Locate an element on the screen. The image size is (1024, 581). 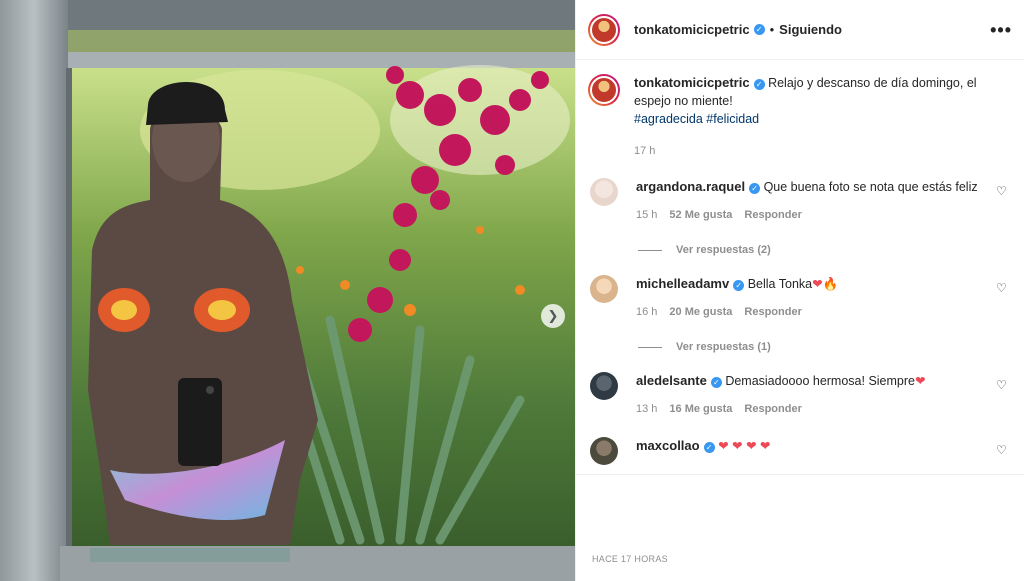
view-replies-label: Ver respuestas (1) is located at coordinates (723, 347).